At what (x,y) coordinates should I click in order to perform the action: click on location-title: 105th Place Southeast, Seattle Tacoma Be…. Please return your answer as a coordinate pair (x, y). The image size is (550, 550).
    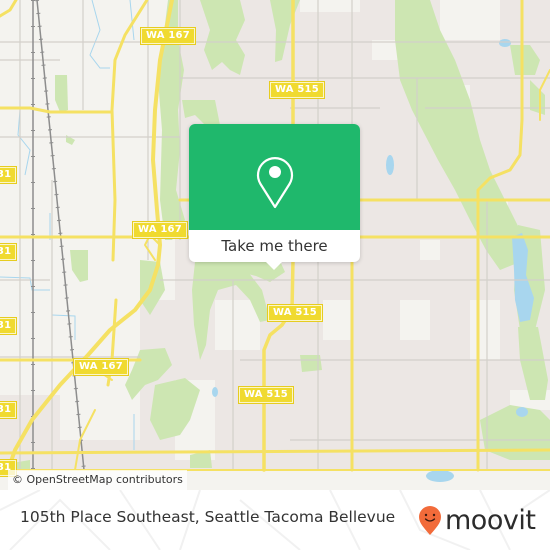
    Looking at the image, I should click on (208, 517).